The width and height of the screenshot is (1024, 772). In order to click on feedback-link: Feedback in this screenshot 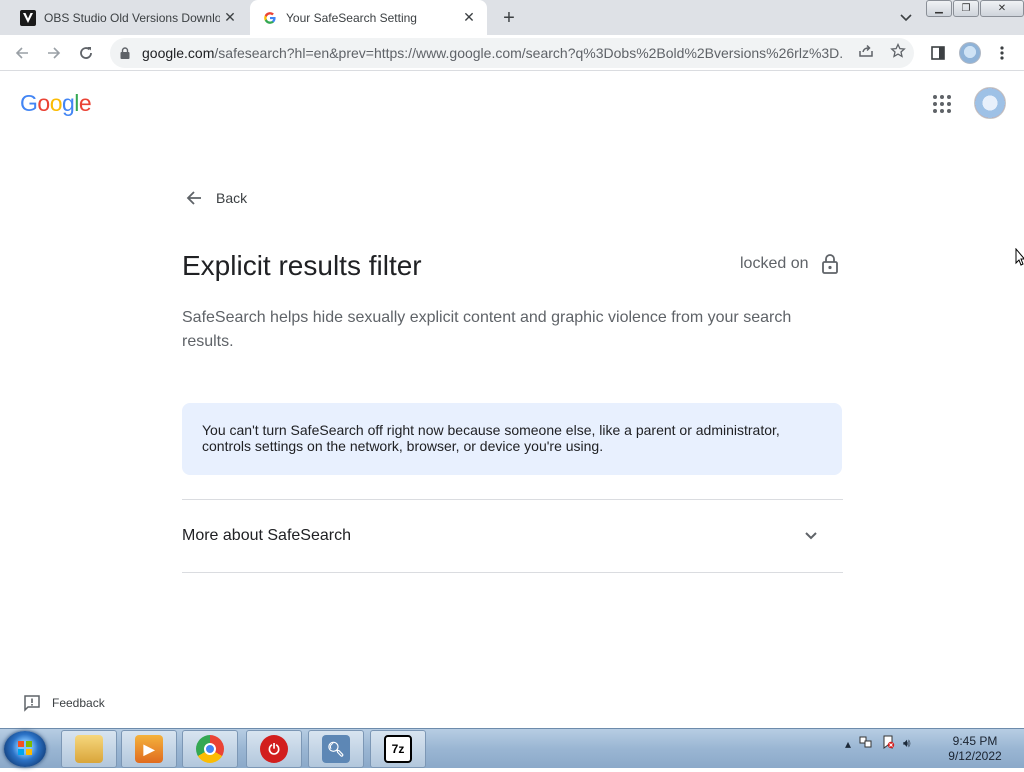, I will do `click(63, 703)`.